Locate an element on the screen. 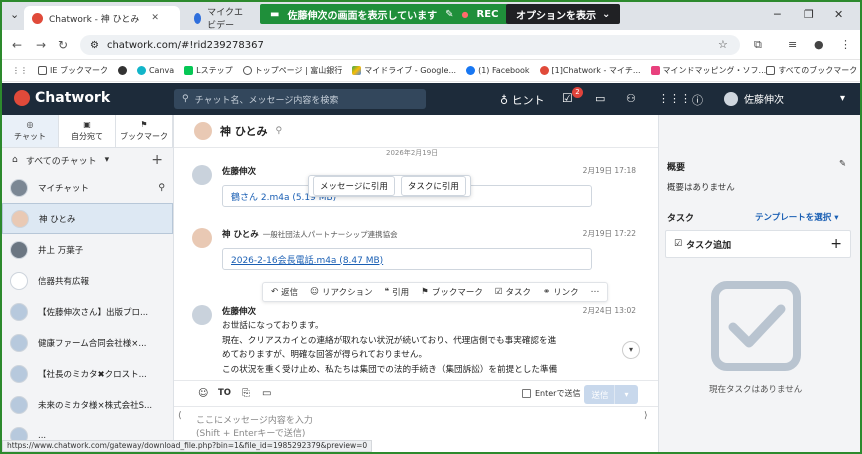 This screenshot has height=454, width=862. message-placeholder: ここにメッセージ内容を入力 (Shift + Enterキーで送信) is located at coordinates (254, 428).